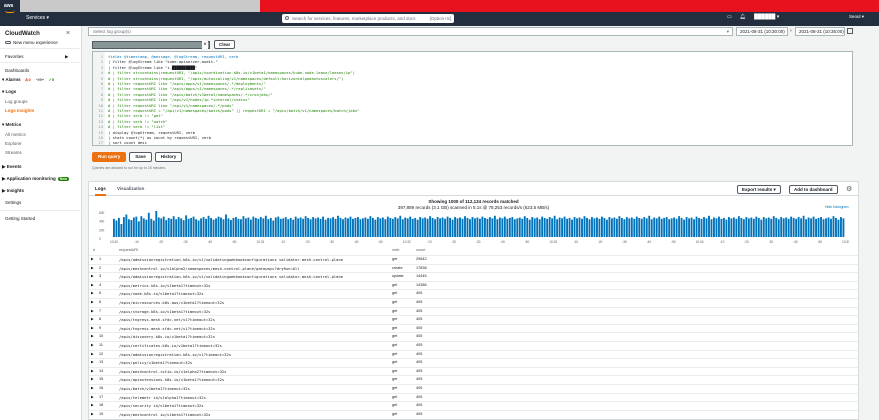 This screenshot has width=879, height=420. What do you see at coordinates (151, 44) in the screenshot?
I see `log-group-chip: ×` at bounding box center [151, 44].